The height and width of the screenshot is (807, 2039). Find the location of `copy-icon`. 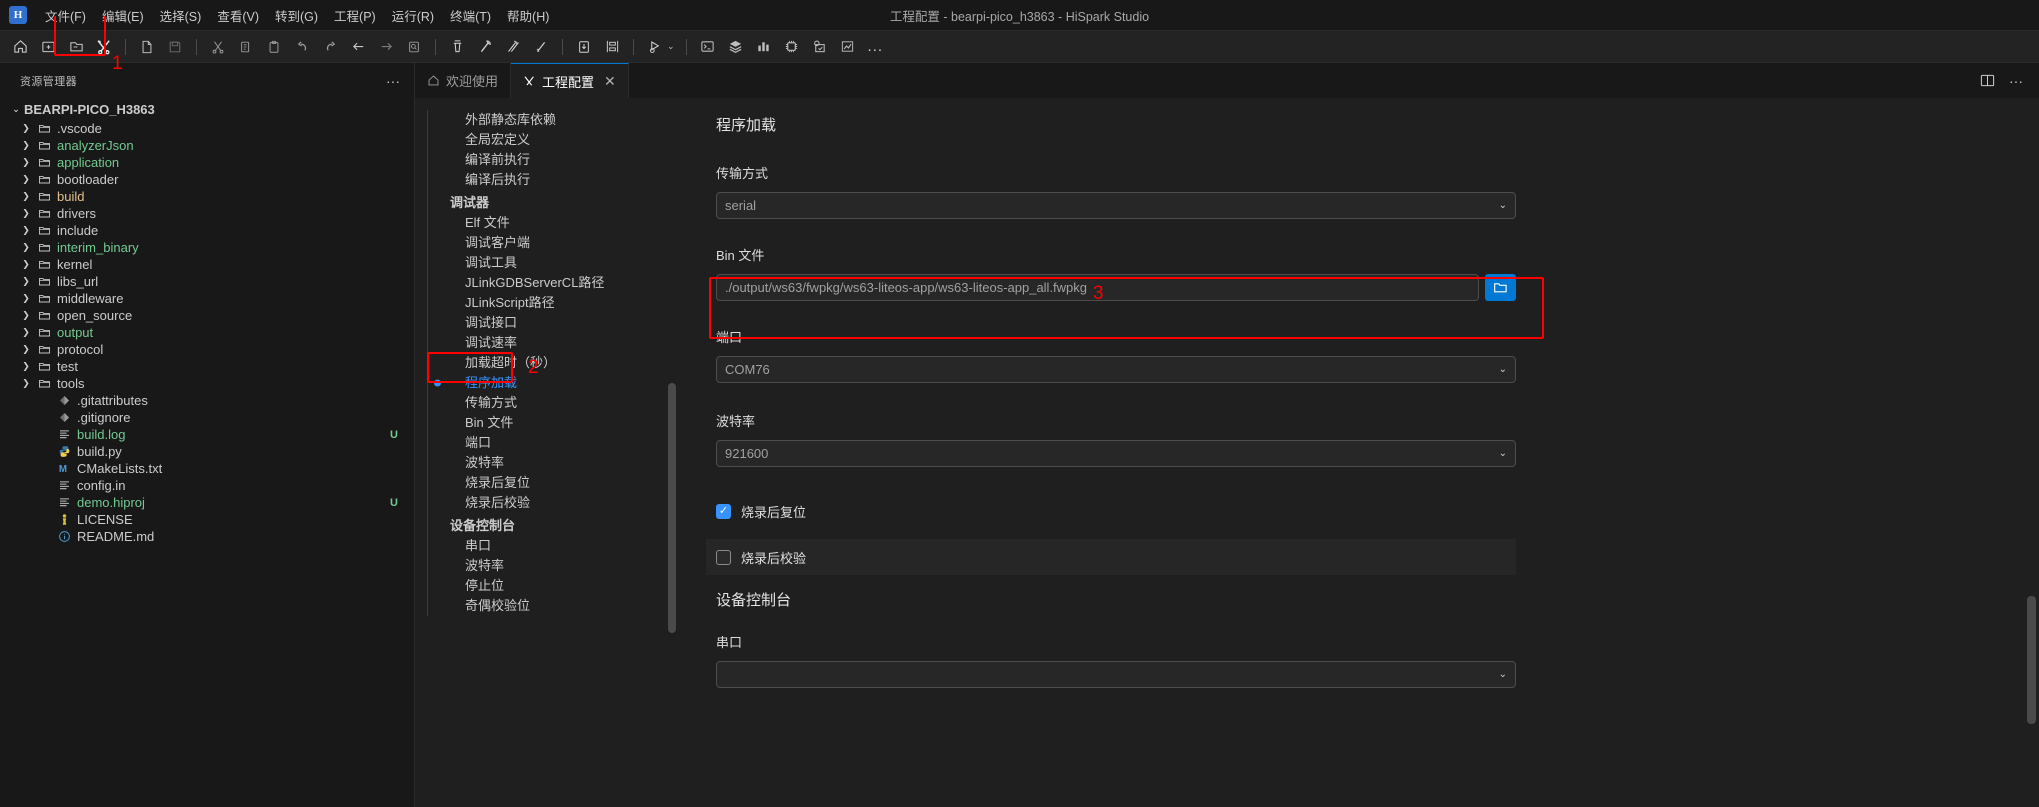

copy-icon is located at coordinates (246, 47).